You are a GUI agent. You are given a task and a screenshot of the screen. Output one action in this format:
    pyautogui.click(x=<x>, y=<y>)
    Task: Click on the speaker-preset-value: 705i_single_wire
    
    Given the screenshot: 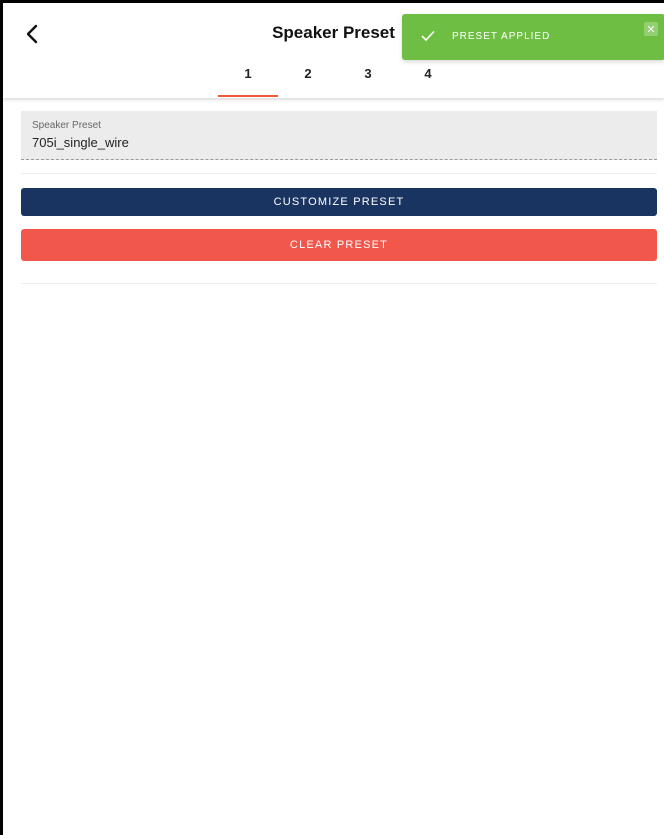 What is the action you would take?
    pyautogui.click(x=80, y=142)
    